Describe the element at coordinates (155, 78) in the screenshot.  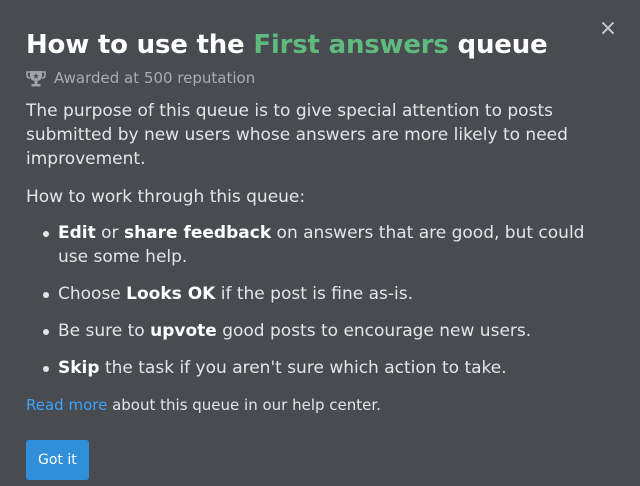
I see `award-text: Awarded at 500 reputation` at that location.